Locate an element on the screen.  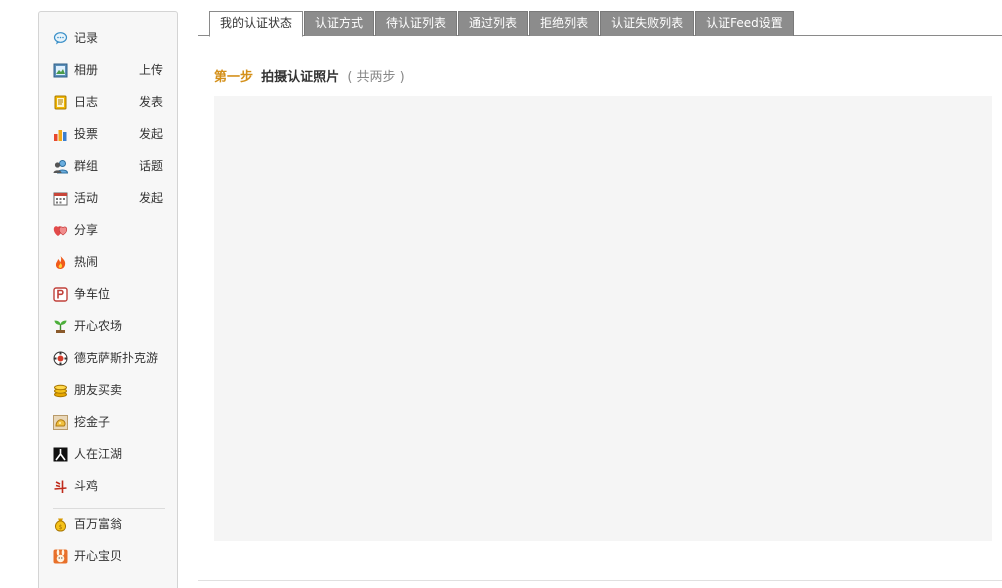
tab-methods: 认证方式 is located at coordinates (339, 23).